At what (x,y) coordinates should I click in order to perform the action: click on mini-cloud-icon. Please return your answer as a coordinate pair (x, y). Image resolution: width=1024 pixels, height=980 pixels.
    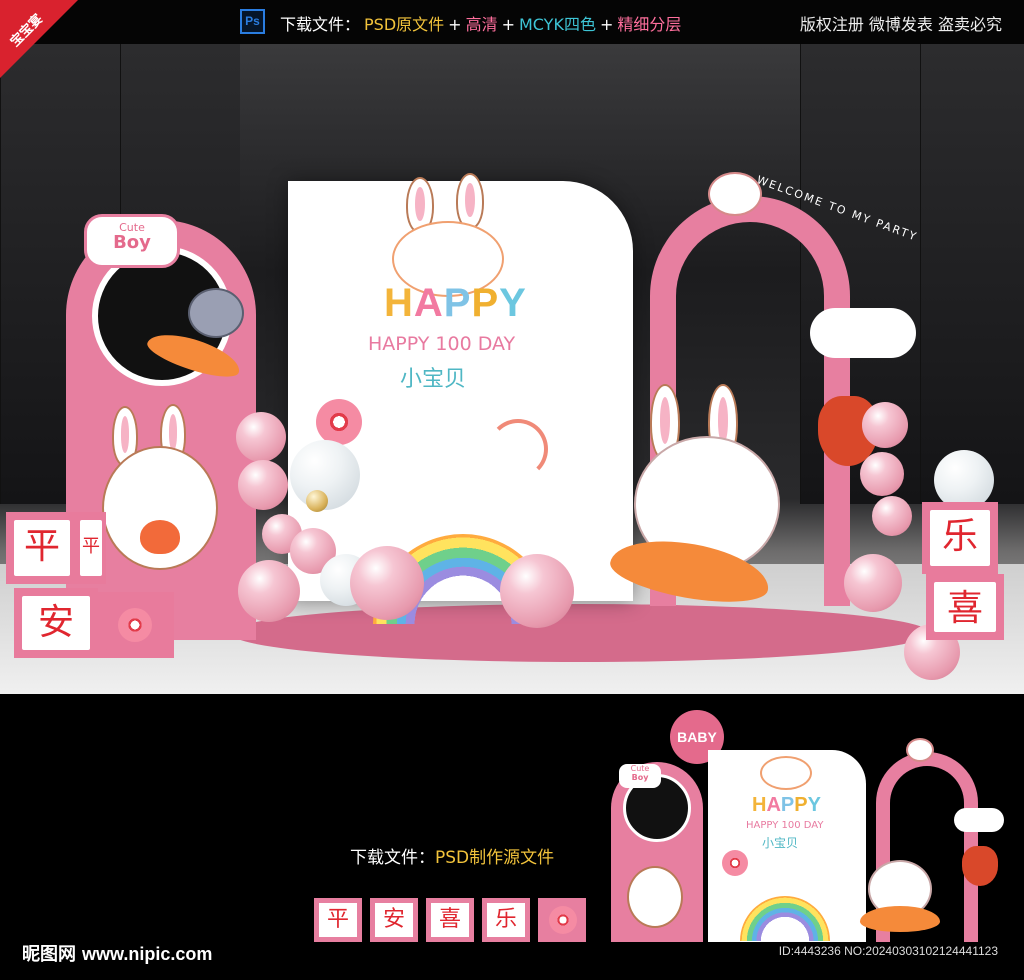
    Looking at the image, I should click on (979, 820).